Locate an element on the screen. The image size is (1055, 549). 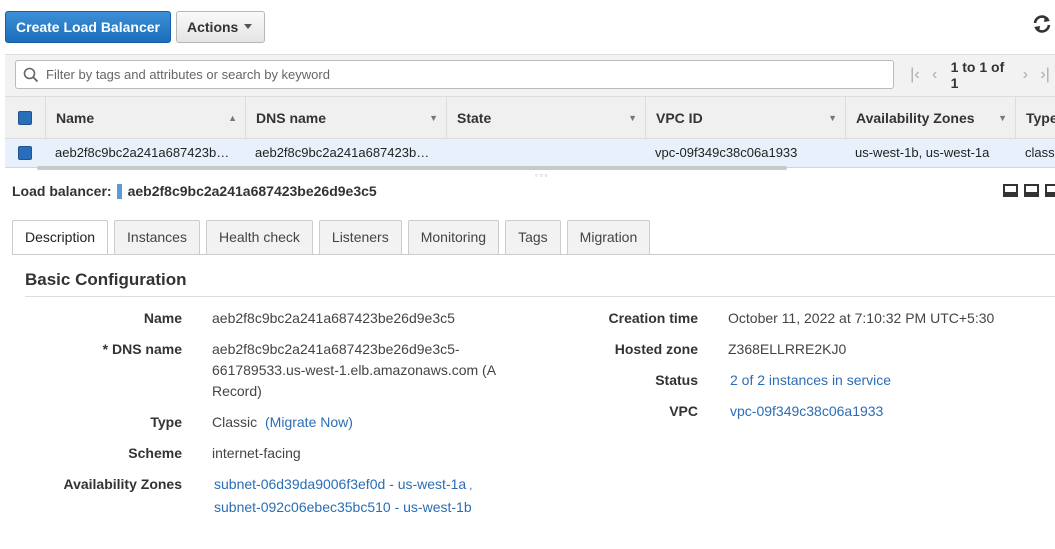
layout-top-icon is located at coordinates (1050, 190).